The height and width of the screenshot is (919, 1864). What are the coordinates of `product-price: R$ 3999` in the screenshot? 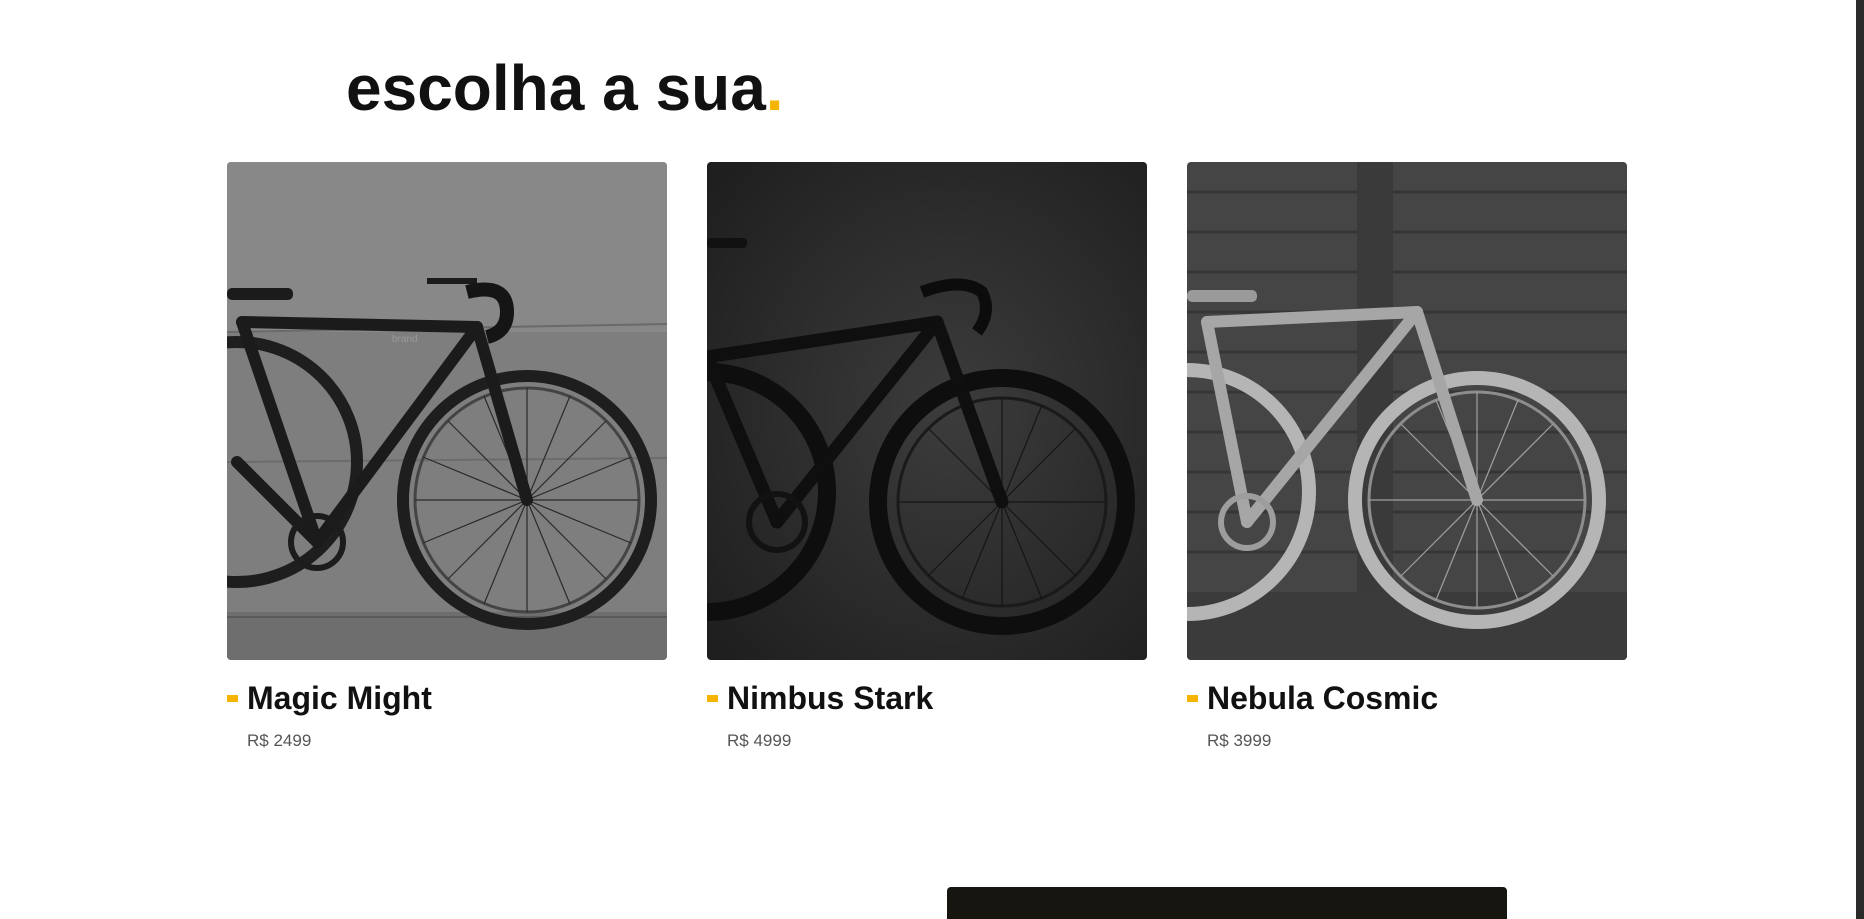 It's located at (1239, 740).